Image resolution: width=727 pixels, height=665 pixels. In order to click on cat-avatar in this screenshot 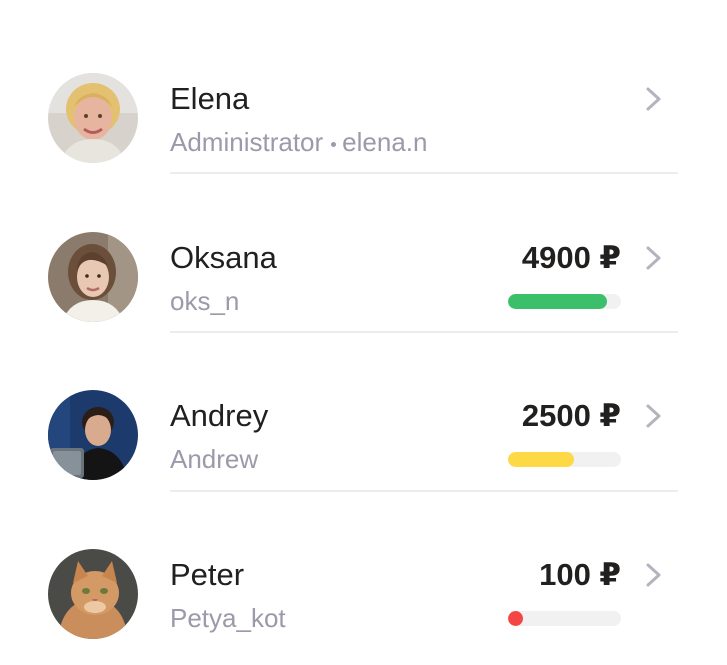, I will do `click(93, 594)`.